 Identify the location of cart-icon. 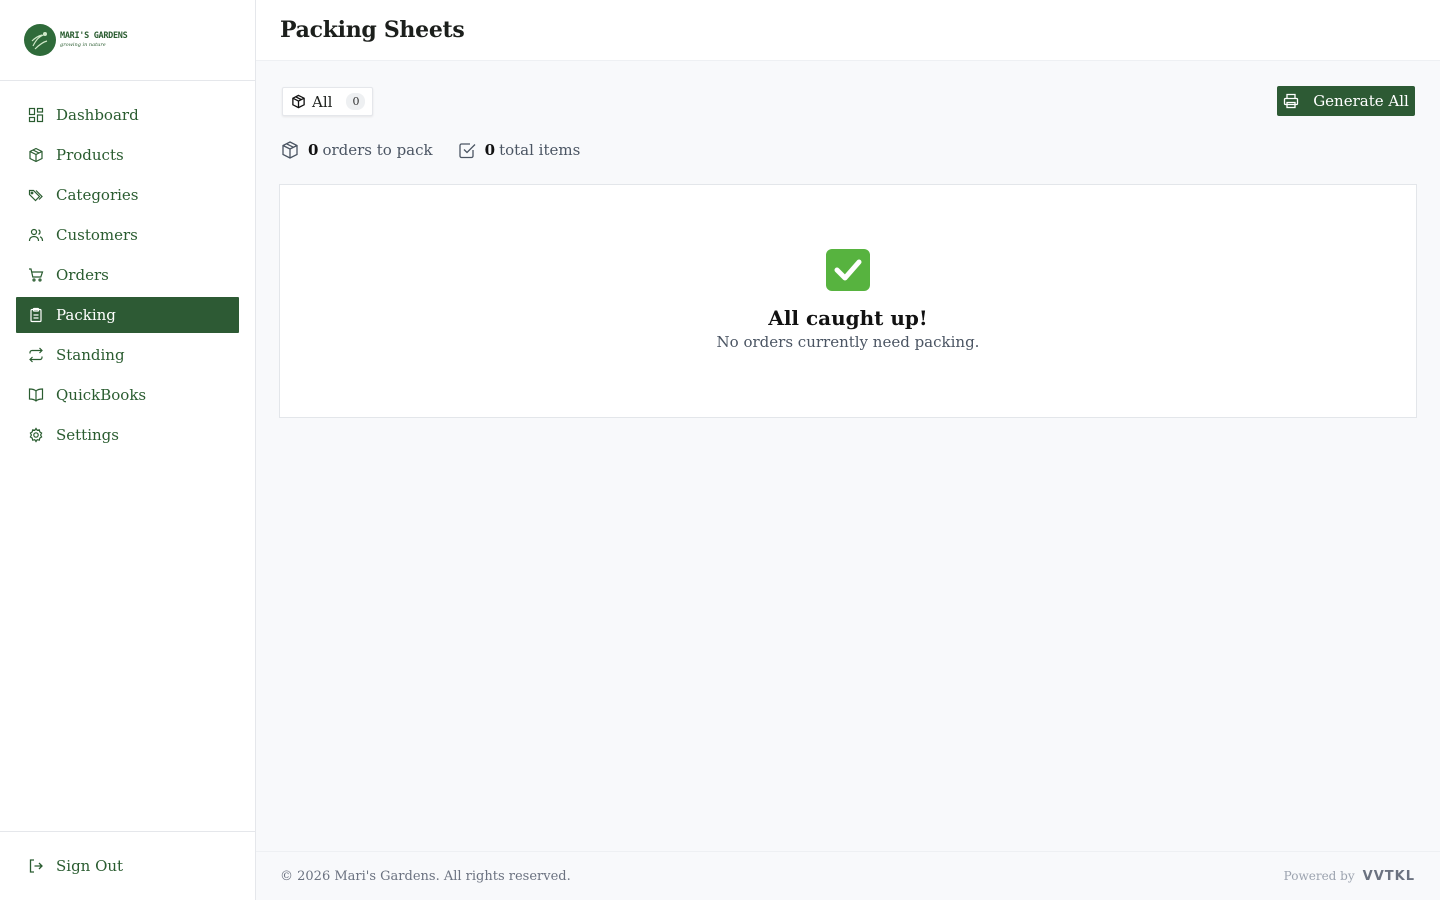
(36, 275).